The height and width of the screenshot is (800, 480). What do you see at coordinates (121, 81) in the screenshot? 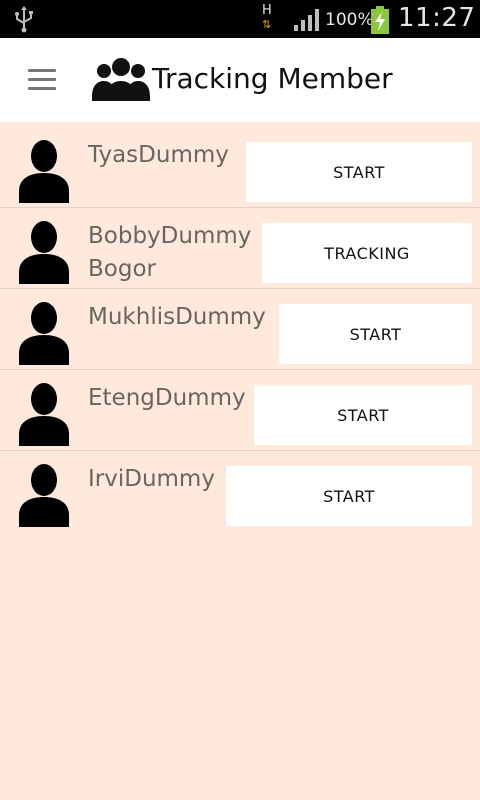
I see `group-icon` at bounding box center [121, 81].